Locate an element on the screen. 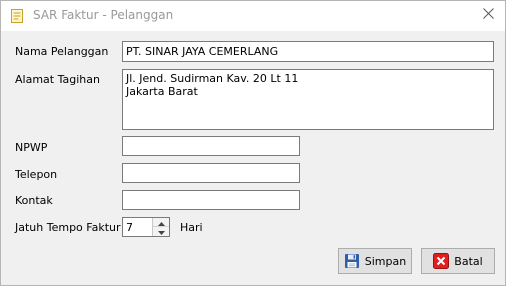 The width and height of the screenshot is (506, 286). simpan-button: Simpan is located at coordinates (375, 261).